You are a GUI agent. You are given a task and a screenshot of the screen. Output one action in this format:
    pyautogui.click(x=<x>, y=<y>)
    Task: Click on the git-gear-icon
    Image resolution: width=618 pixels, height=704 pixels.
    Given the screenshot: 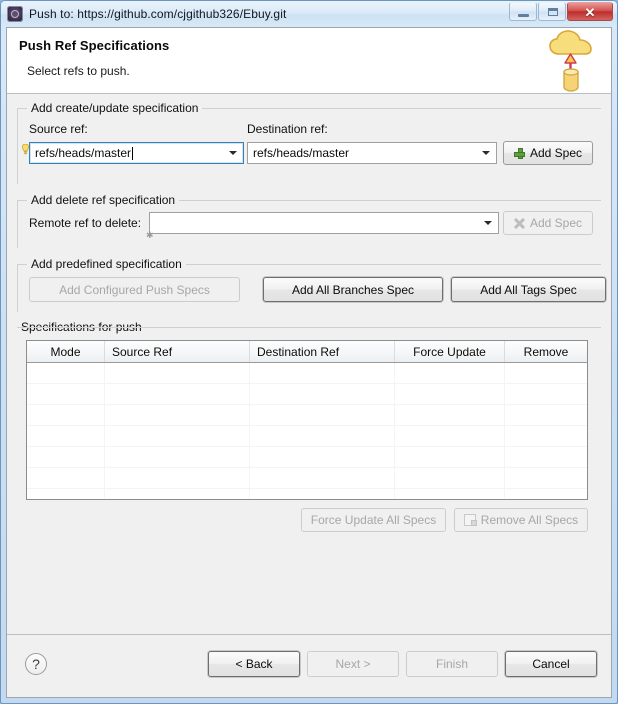 What is the action you would take?
    pyautogui.click(x=15, y=14)
    